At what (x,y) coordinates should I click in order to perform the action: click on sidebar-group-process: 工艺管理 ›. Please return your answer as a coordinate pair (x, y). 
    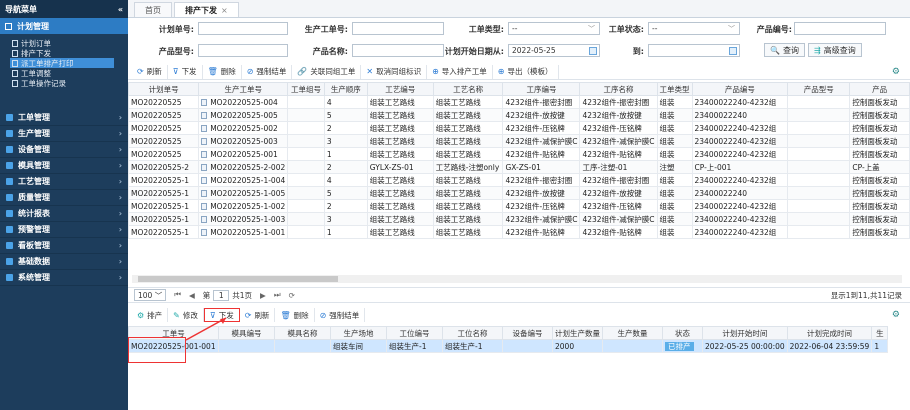
    Looking at the image, I should click on (64, 182).